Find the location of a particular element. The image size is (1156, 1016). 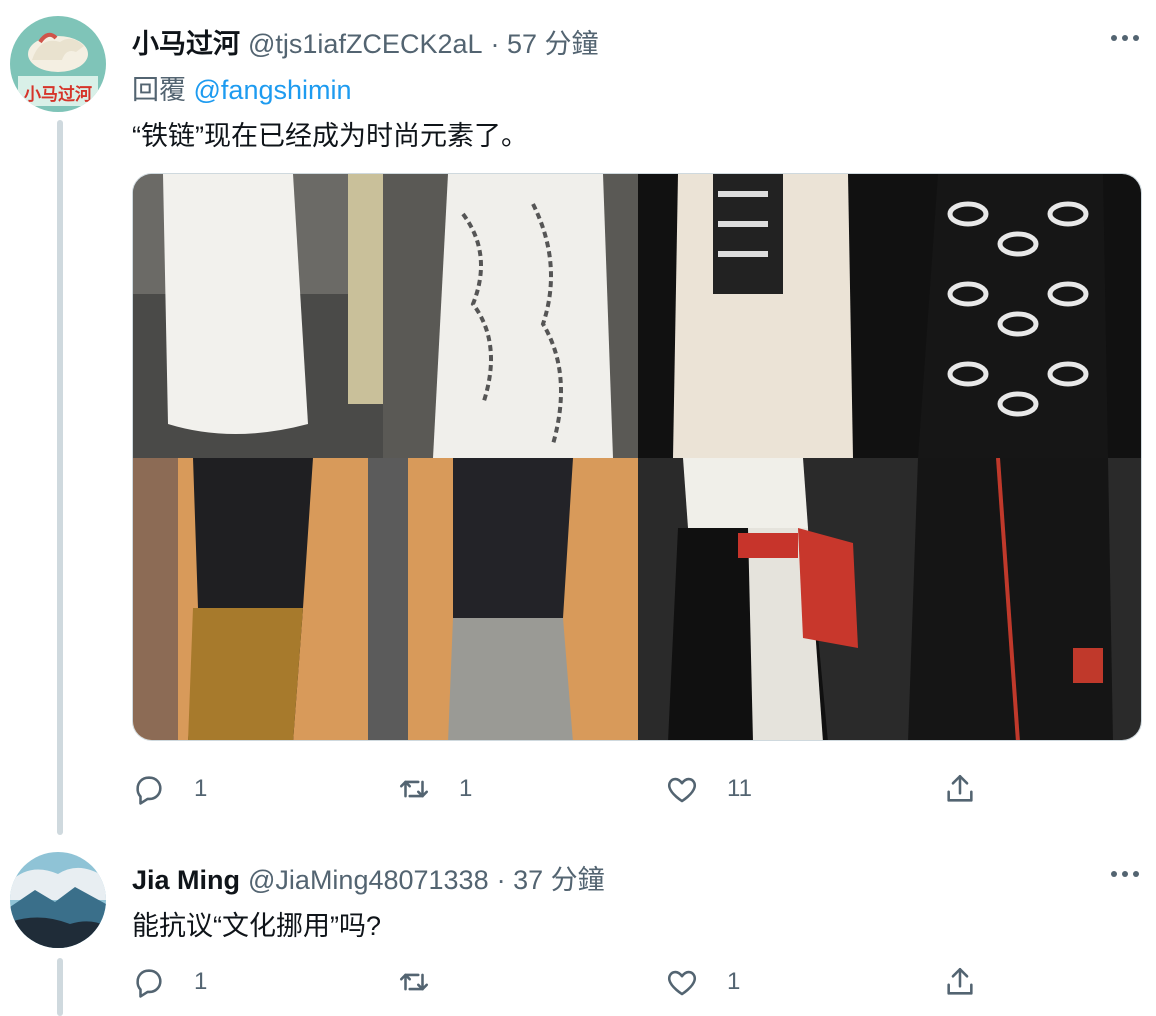

reply-prefix: 回覆 is located at coordinates (159, 90).